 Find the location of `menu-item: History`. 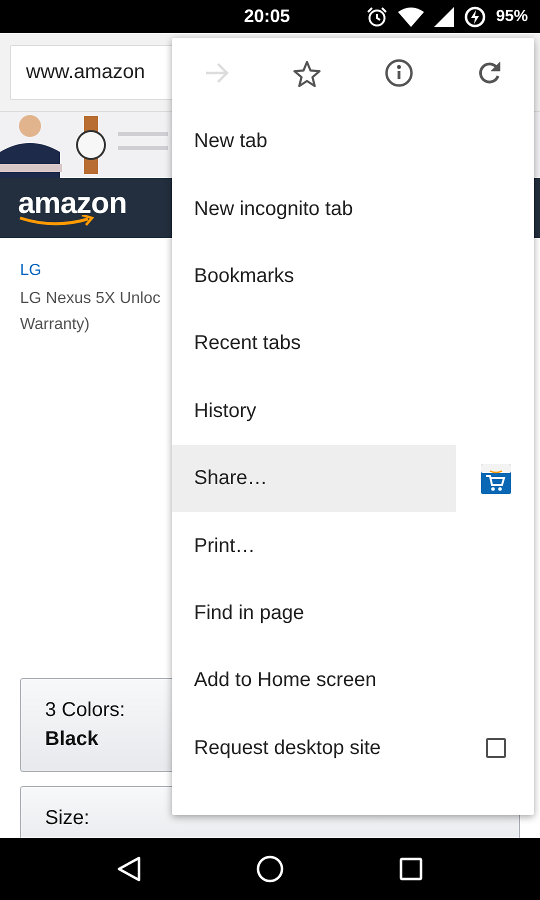

menu-item: History is located at coordinates (314, 411).